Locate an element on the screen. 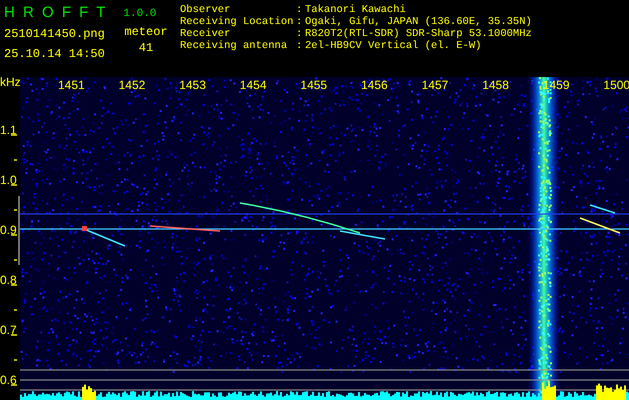 This screenshot has height=400, width=629. time-label: 1454 is located at coordinates (253, 85).